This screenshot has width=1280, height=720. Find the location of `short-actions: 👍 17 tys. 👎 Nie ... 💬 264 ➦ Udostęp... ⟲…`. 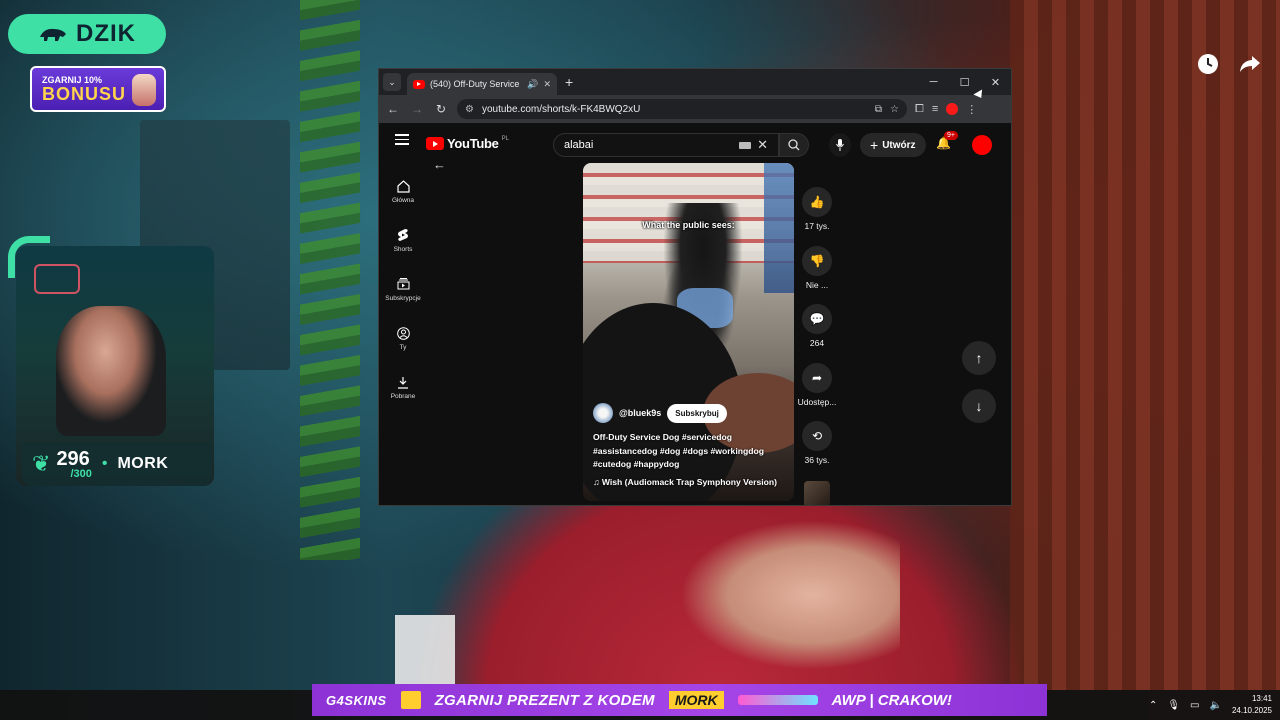

short-actions: 👍 17 tys. 👎 Nie ... 💬 264 ➦ Udostęp... ⟲… is located at coordinates (817, 333).